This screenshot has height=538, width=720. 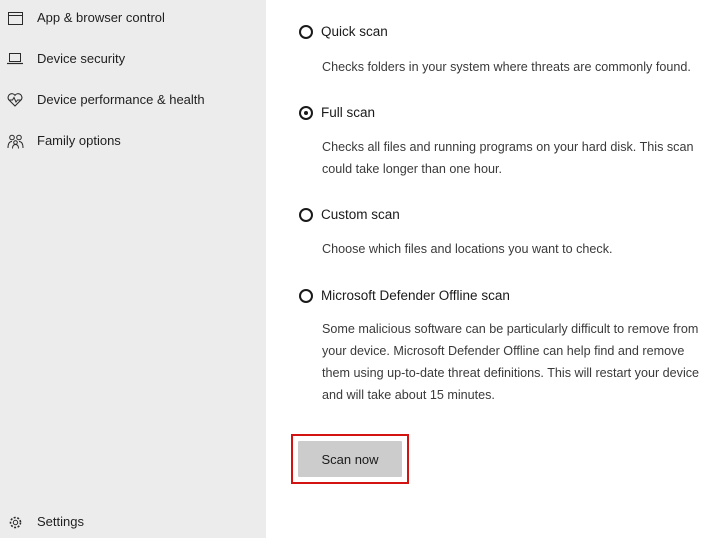 I want to click on full-scan-label: Full scan, so click(x=348, y=112).